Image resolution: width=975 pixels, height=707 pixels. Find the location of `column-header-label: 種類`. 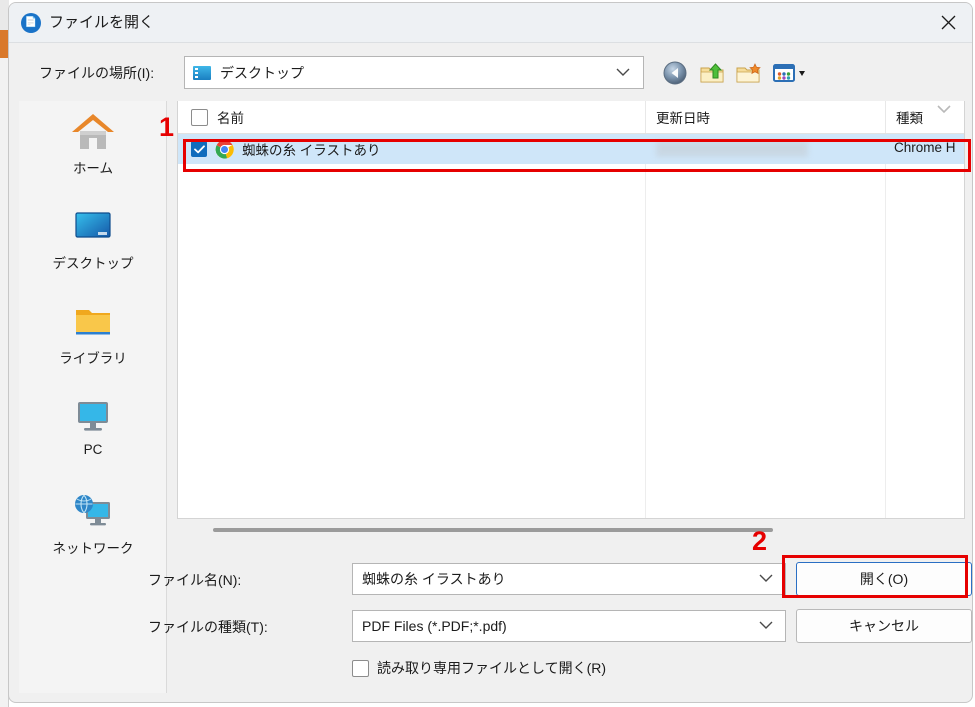

column-header-label: 種類 is located at coordinates (909, 118).